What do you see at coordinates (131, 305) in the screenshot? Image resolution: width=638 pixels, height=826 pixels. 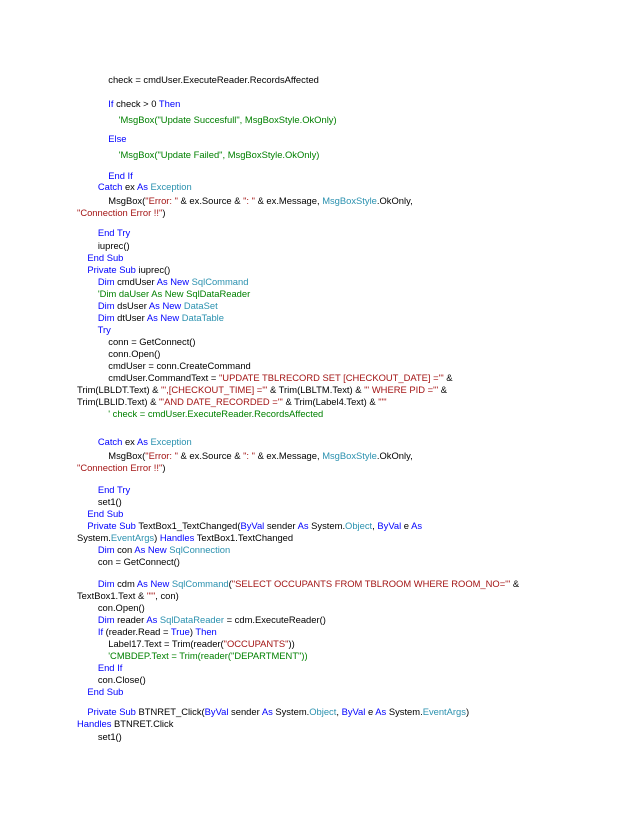 I see `code-token: dsUser` at bounding box center [131, 305].